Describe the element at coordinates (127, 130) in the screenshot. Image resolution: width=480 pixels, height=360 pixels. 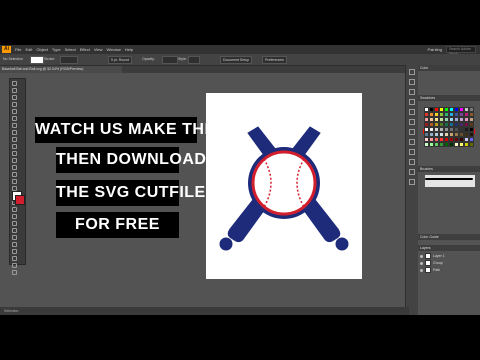
I see `caption-line-1: WATCH US MAKE THIS` at that location.